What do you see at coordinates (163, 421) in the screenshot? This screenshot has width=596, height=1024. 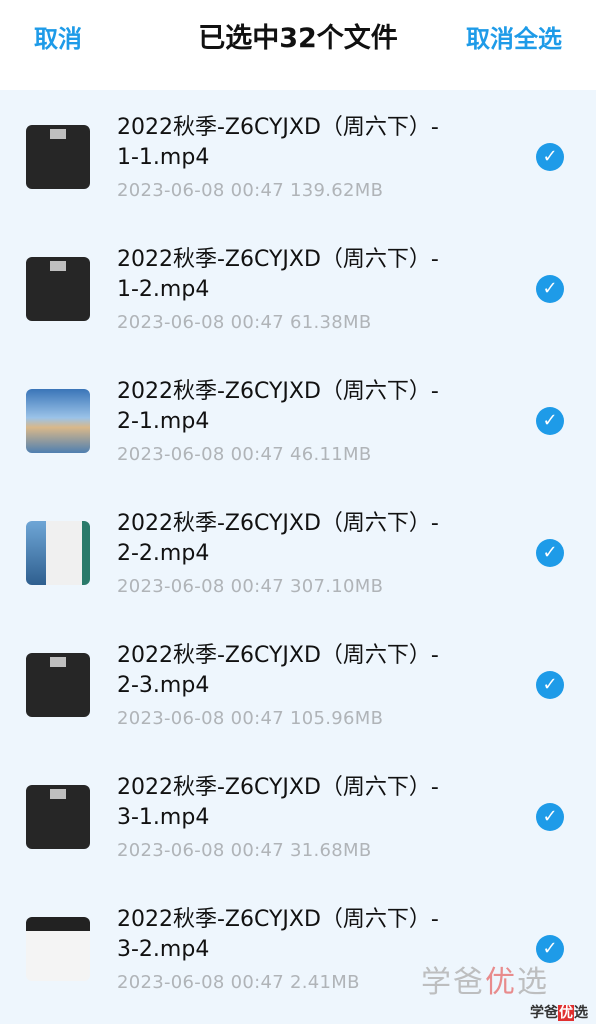 I see `file-name-line2: 2-1.mp4` at bounding box center [163, 421].